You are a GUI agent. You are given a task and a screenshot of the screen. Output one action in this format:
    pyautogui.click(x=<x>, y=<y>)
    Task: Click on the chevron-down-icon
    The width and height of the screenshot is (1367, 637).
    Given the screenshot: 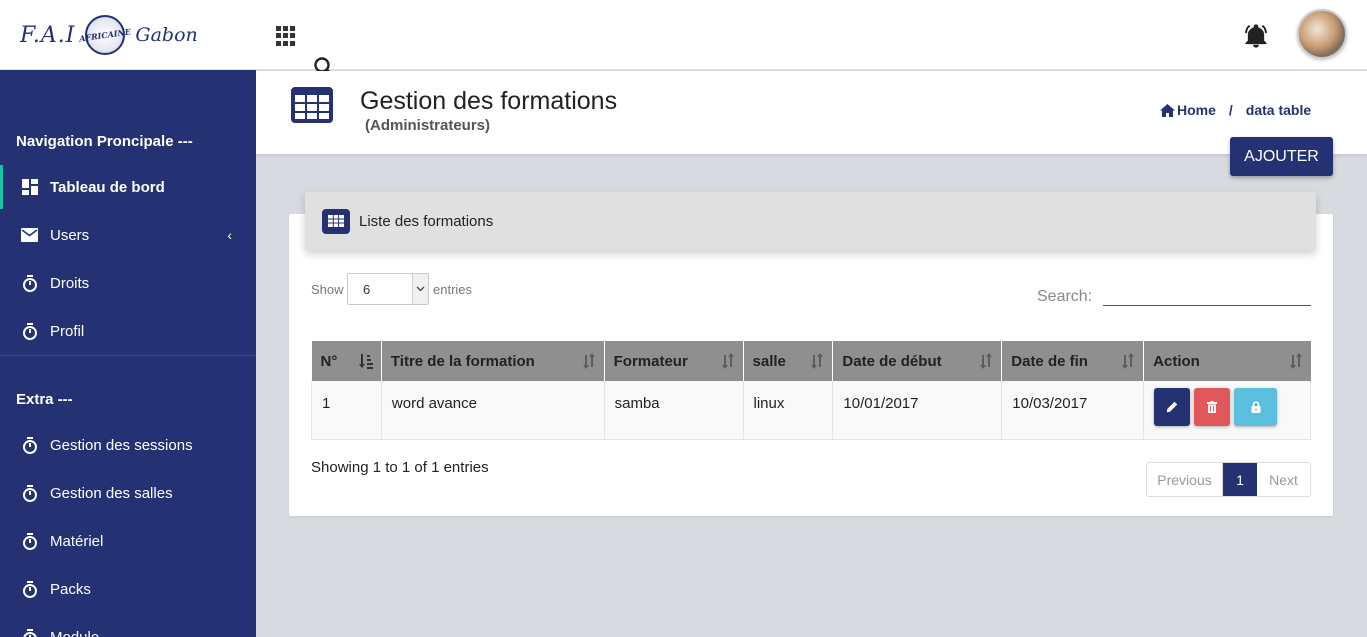 What is the action you would take?
    pyautogui.click(x=420, y=289)
    